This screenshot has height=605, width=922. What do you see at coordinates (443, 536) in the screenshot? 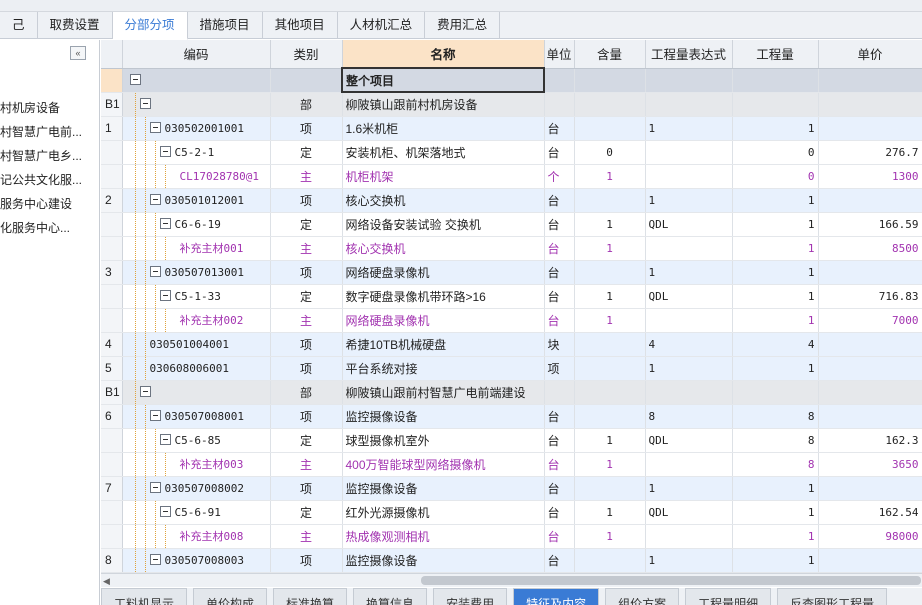
I see `name-cell: 热成像观测相机` at bounding box center [443, 536].